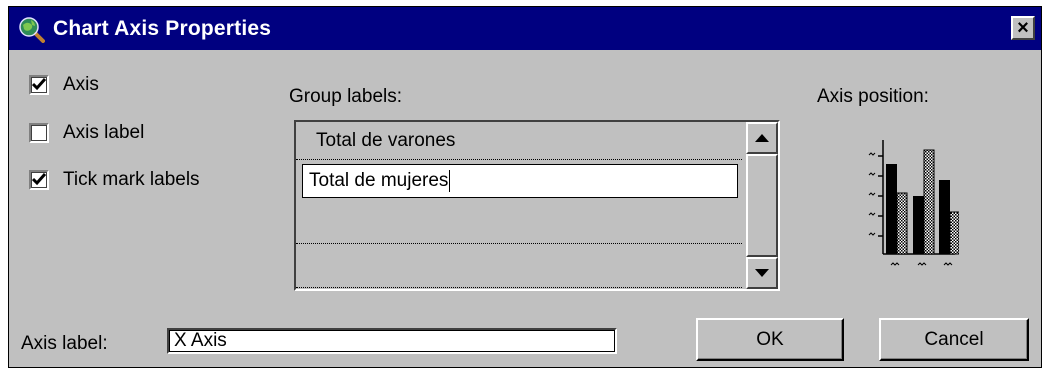 The width and height of the screenshot is (1046, 374). I want to click on ok-button-label: OK, so click(770, 339).